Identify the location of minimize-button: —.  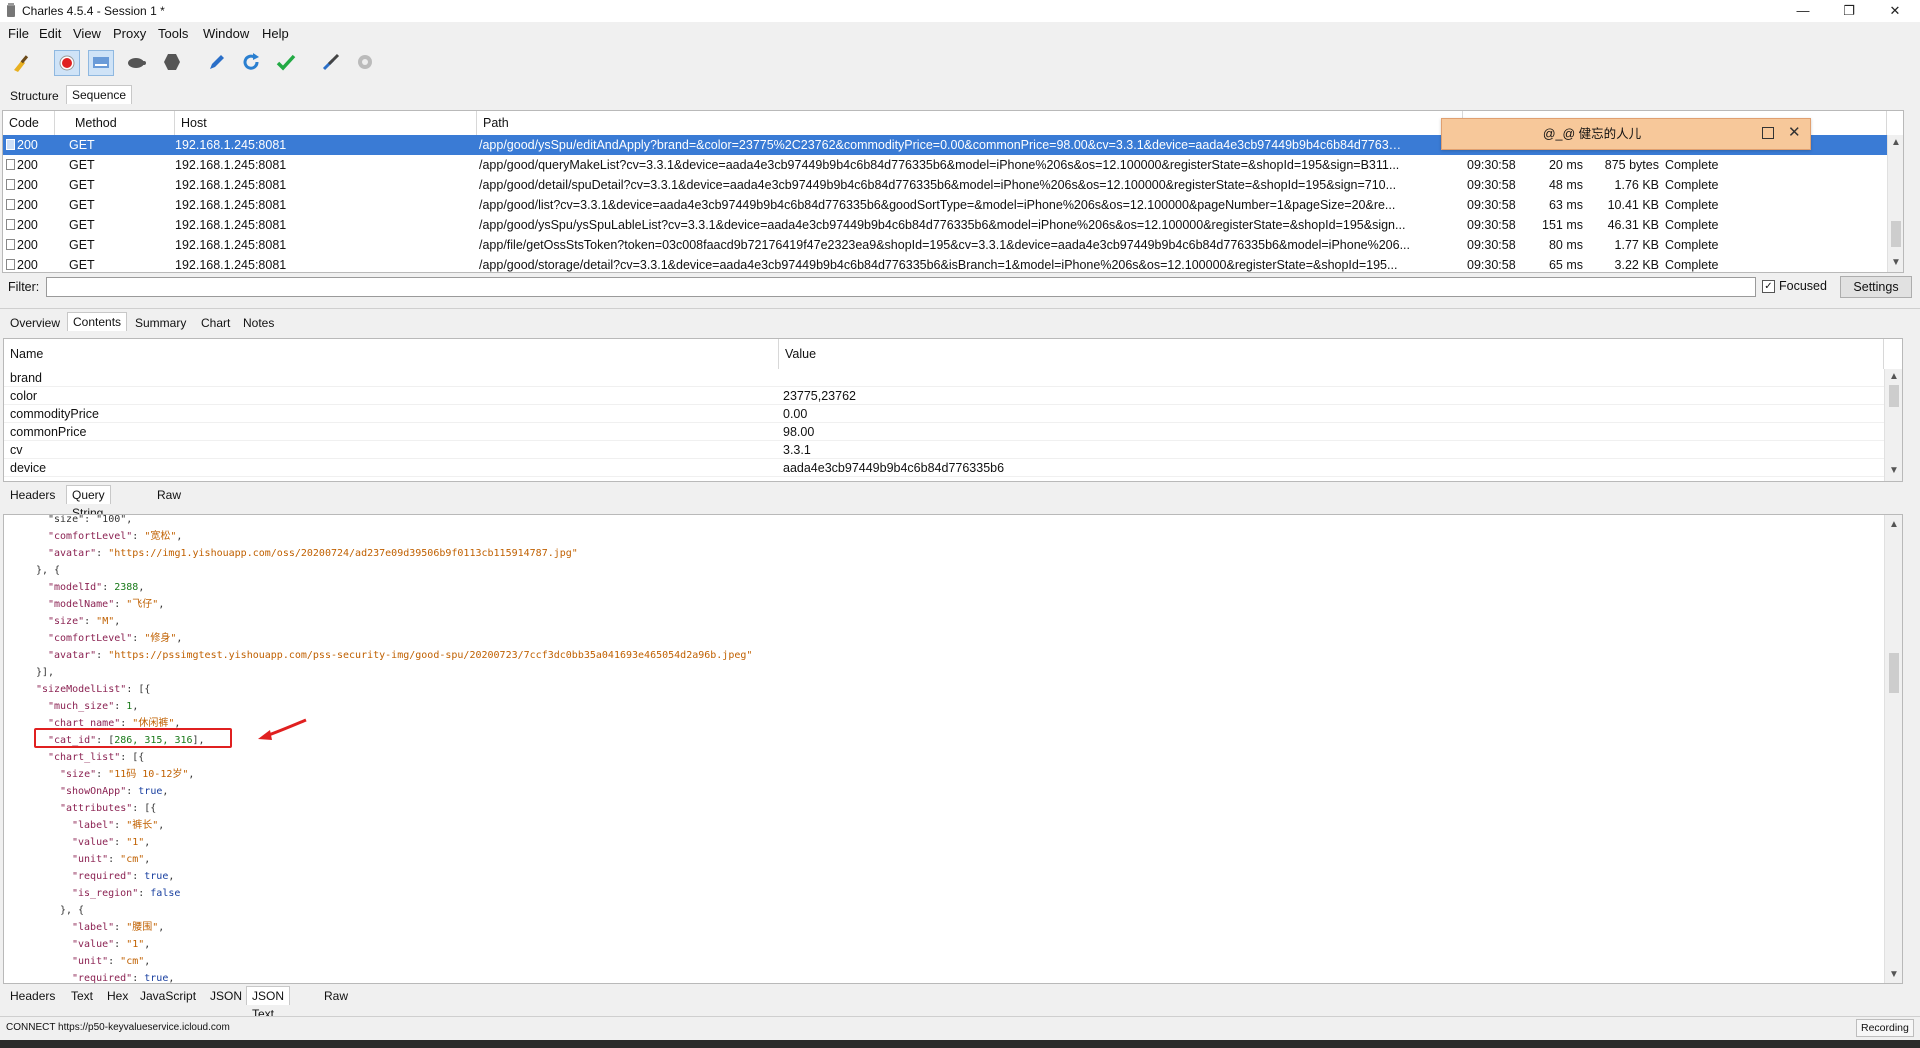
(1803, 11).